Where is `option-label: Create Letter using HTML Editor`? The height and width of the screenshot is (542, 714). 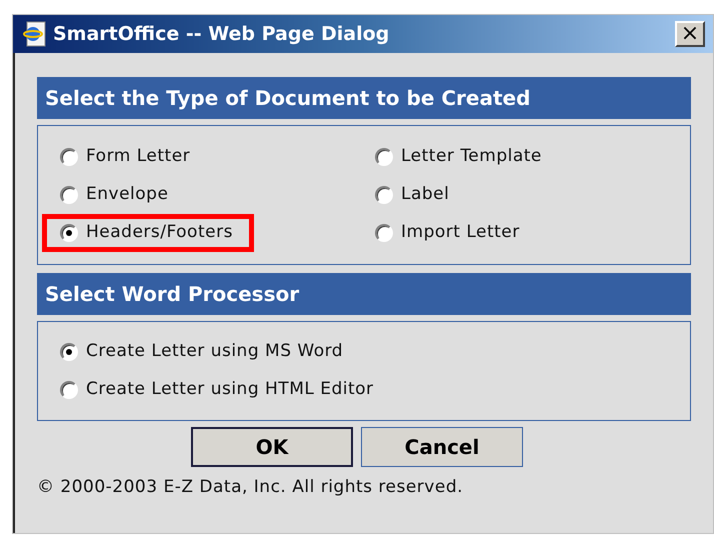
option-label: Create Letter using HTML Editor is located at coordinates (230, 390).